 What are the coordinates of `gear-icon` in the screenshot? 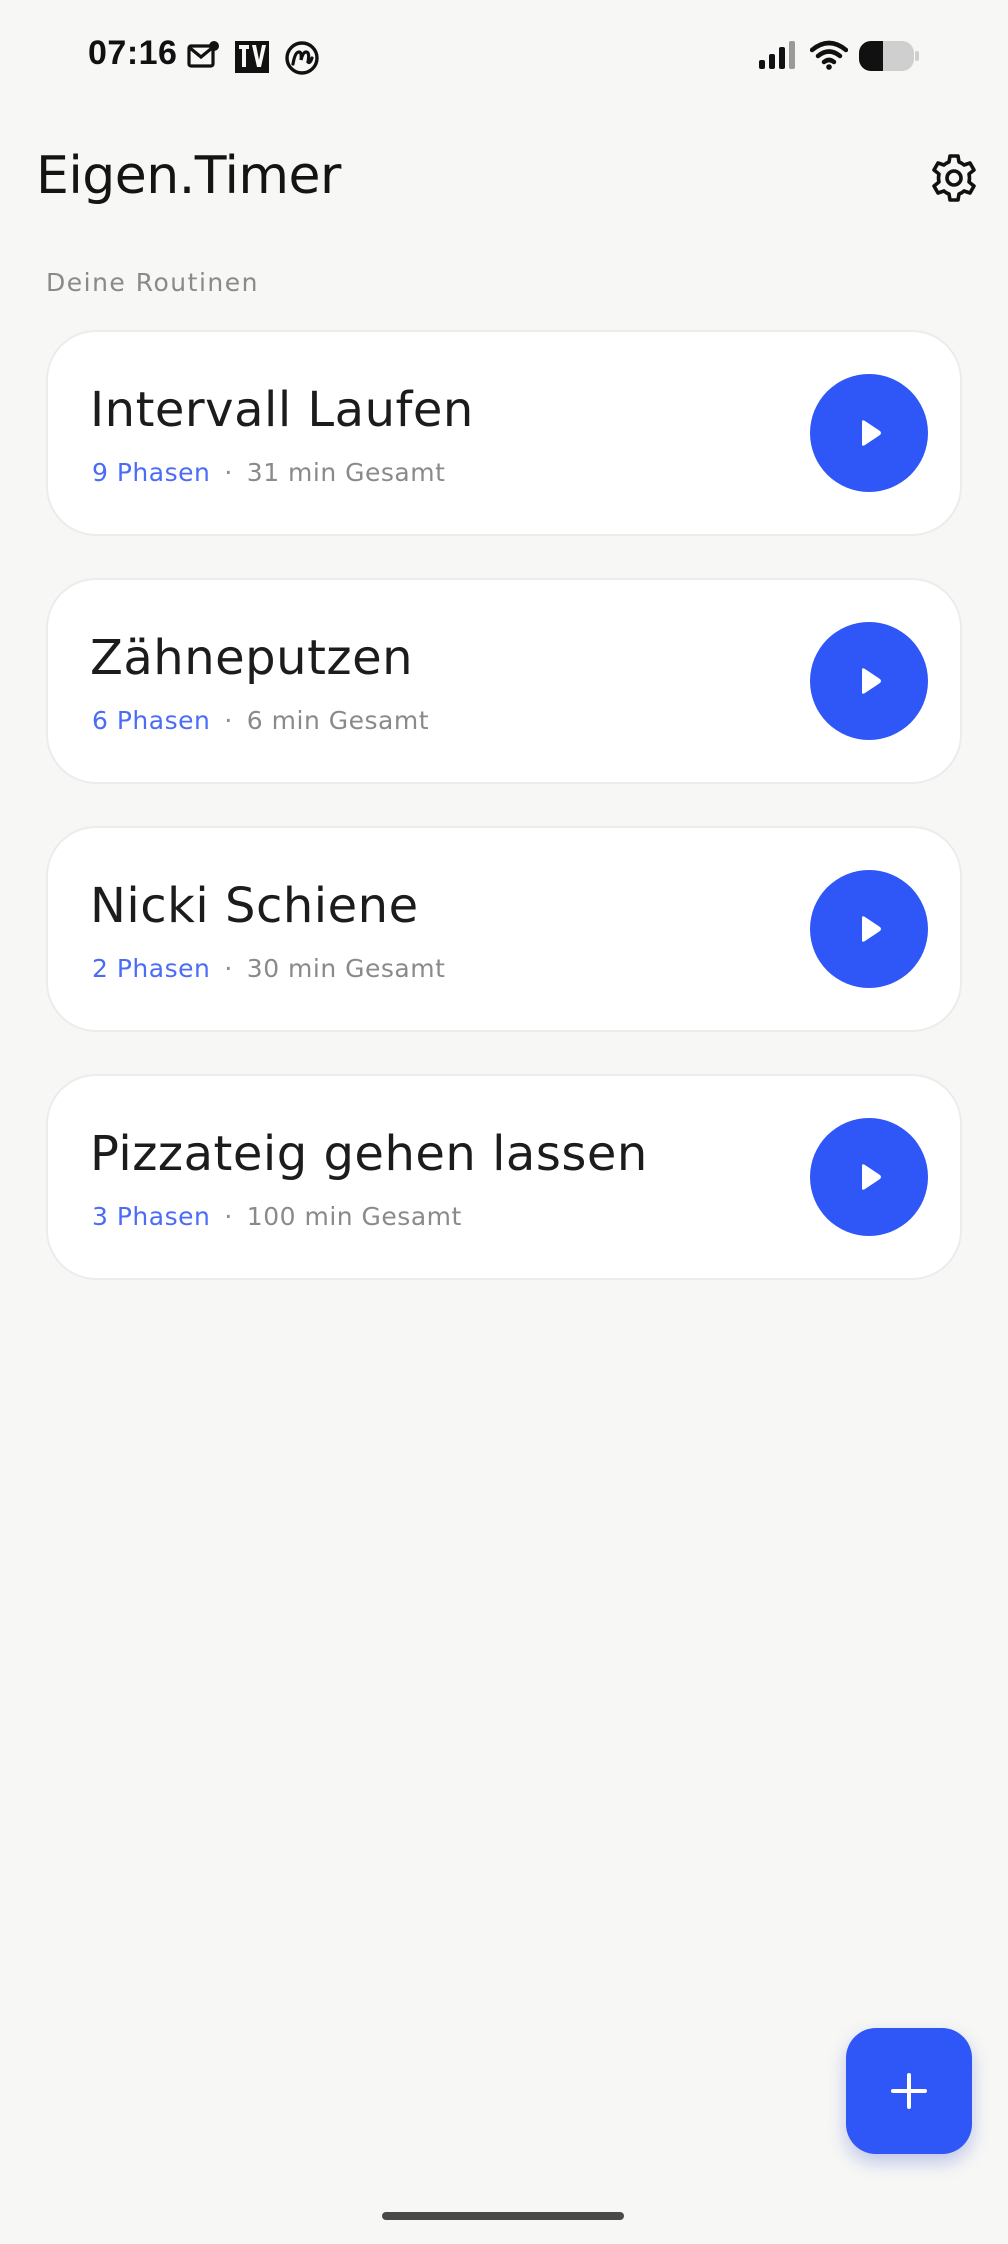 It's located at (954, 178).